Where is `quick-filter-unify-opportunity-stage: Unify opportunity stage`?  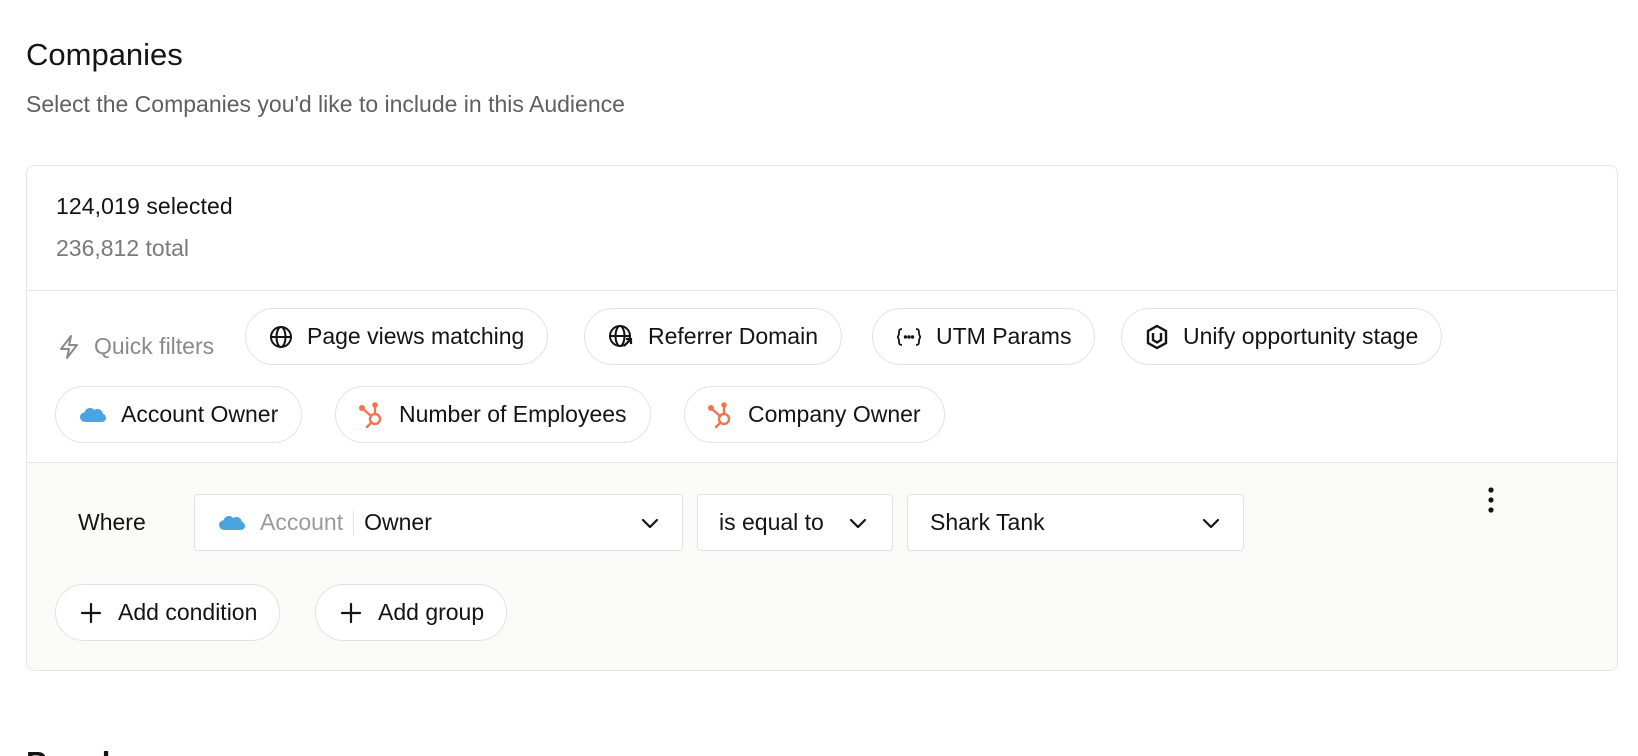
quick-filter-unify-opportunity-stage: Unify opportunity stage is located at coordinates (1282, 336).